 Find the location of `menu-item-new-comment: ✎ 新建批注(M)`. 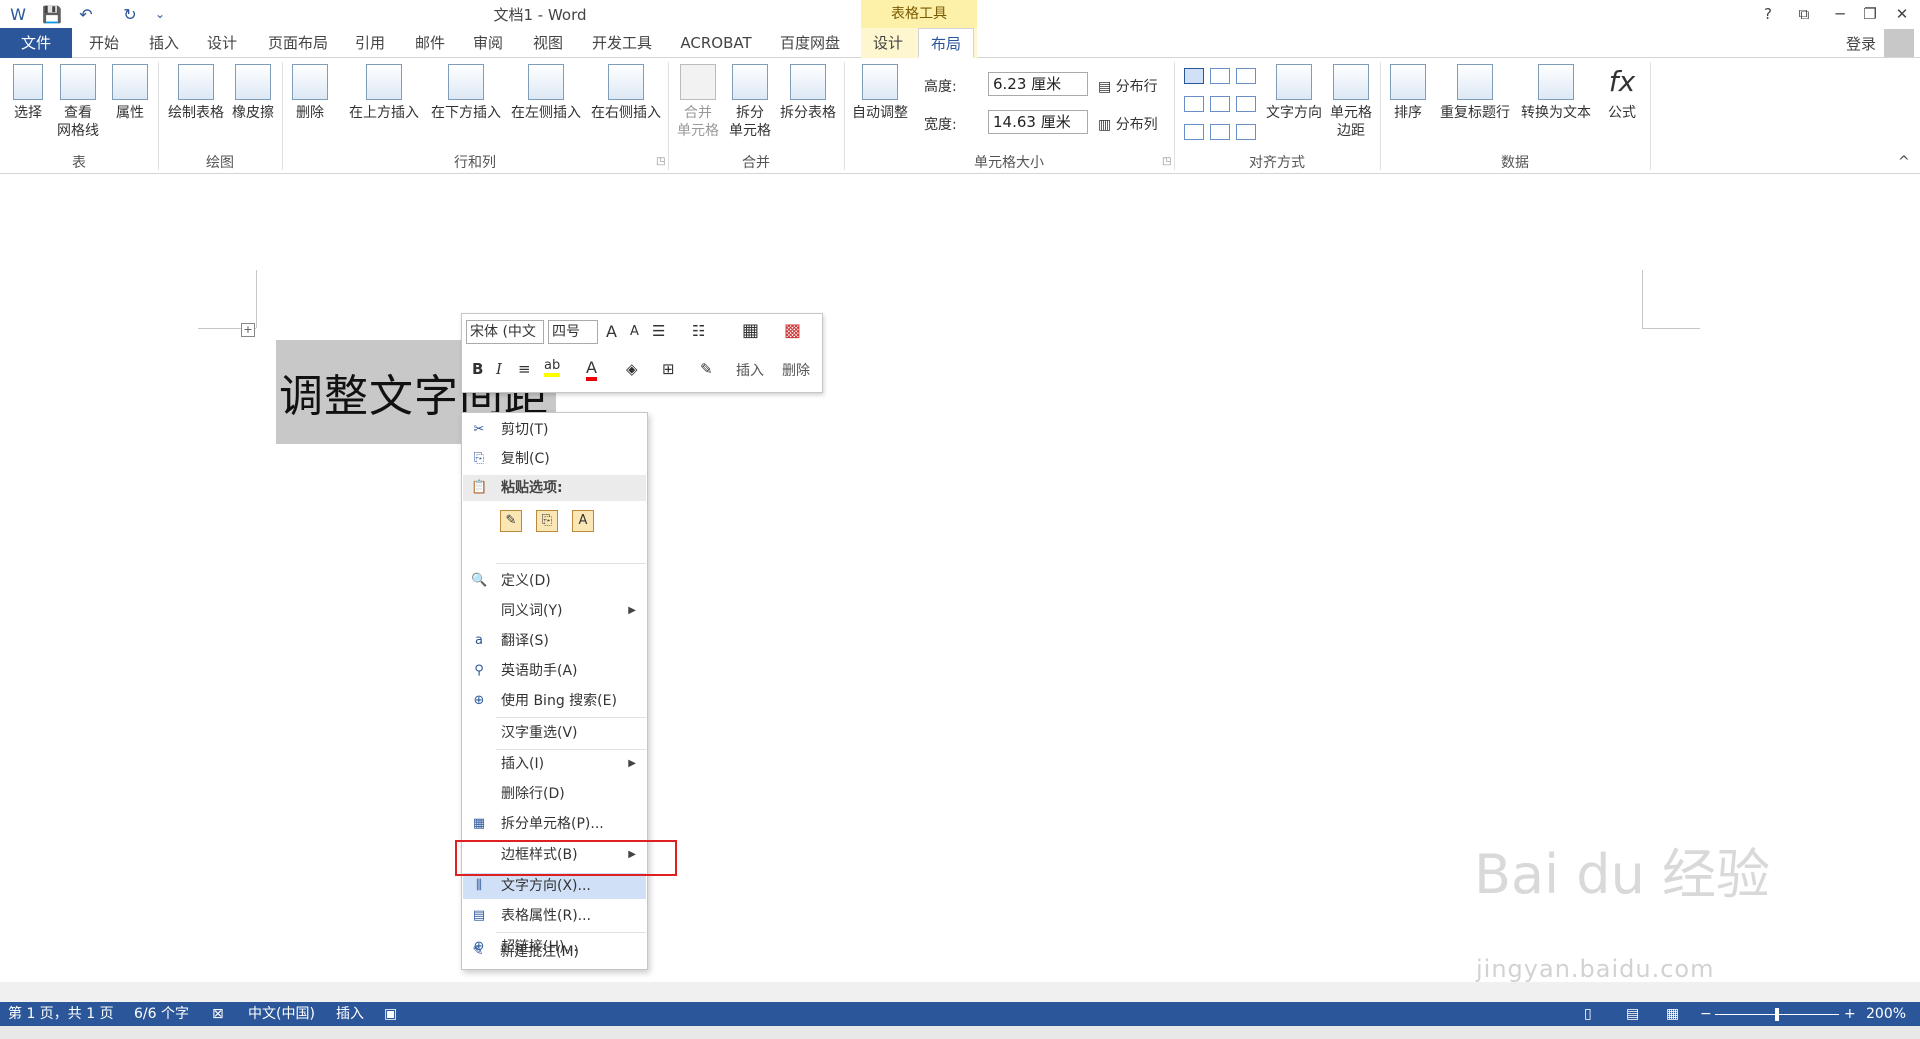

menu-item-new-comment: ✎ 新建批注(M) is located at coordinates (553, 952).